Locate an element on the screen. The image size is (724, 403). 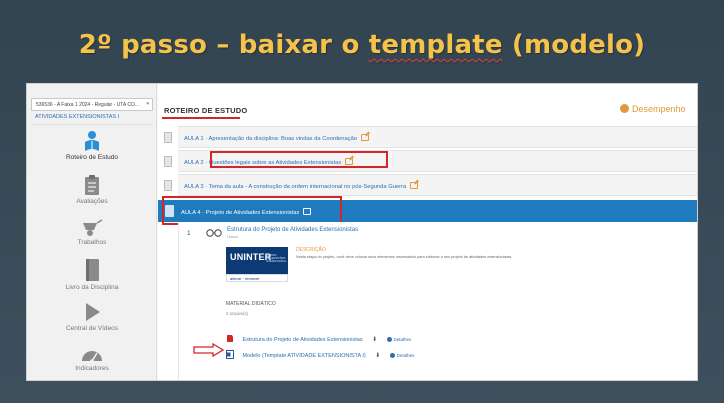
item-subtitle: Leitura is located at coordinates (232, 237).